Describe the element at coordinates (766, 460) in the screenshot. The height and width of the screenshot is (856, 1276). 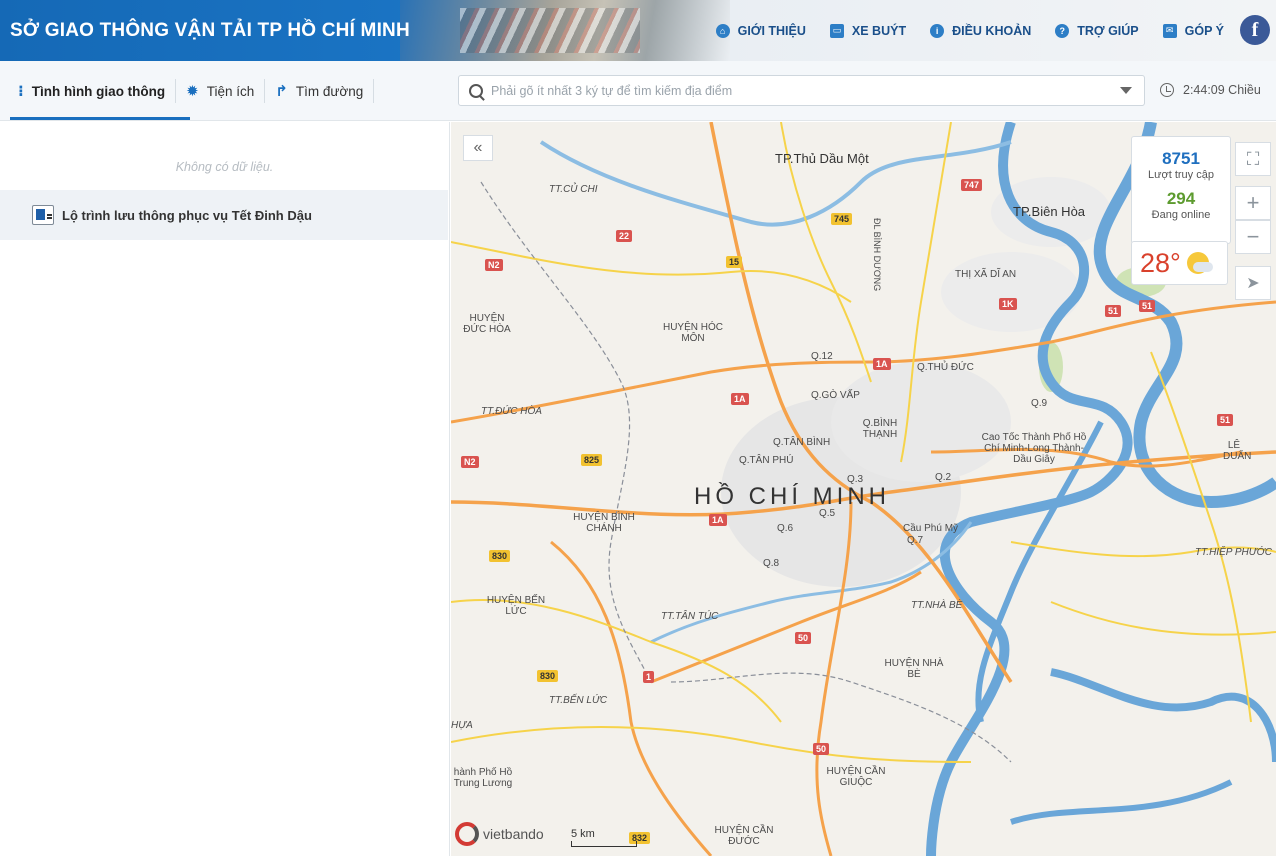
I see `place-label: Q.TÂN PHÚ` at that location.